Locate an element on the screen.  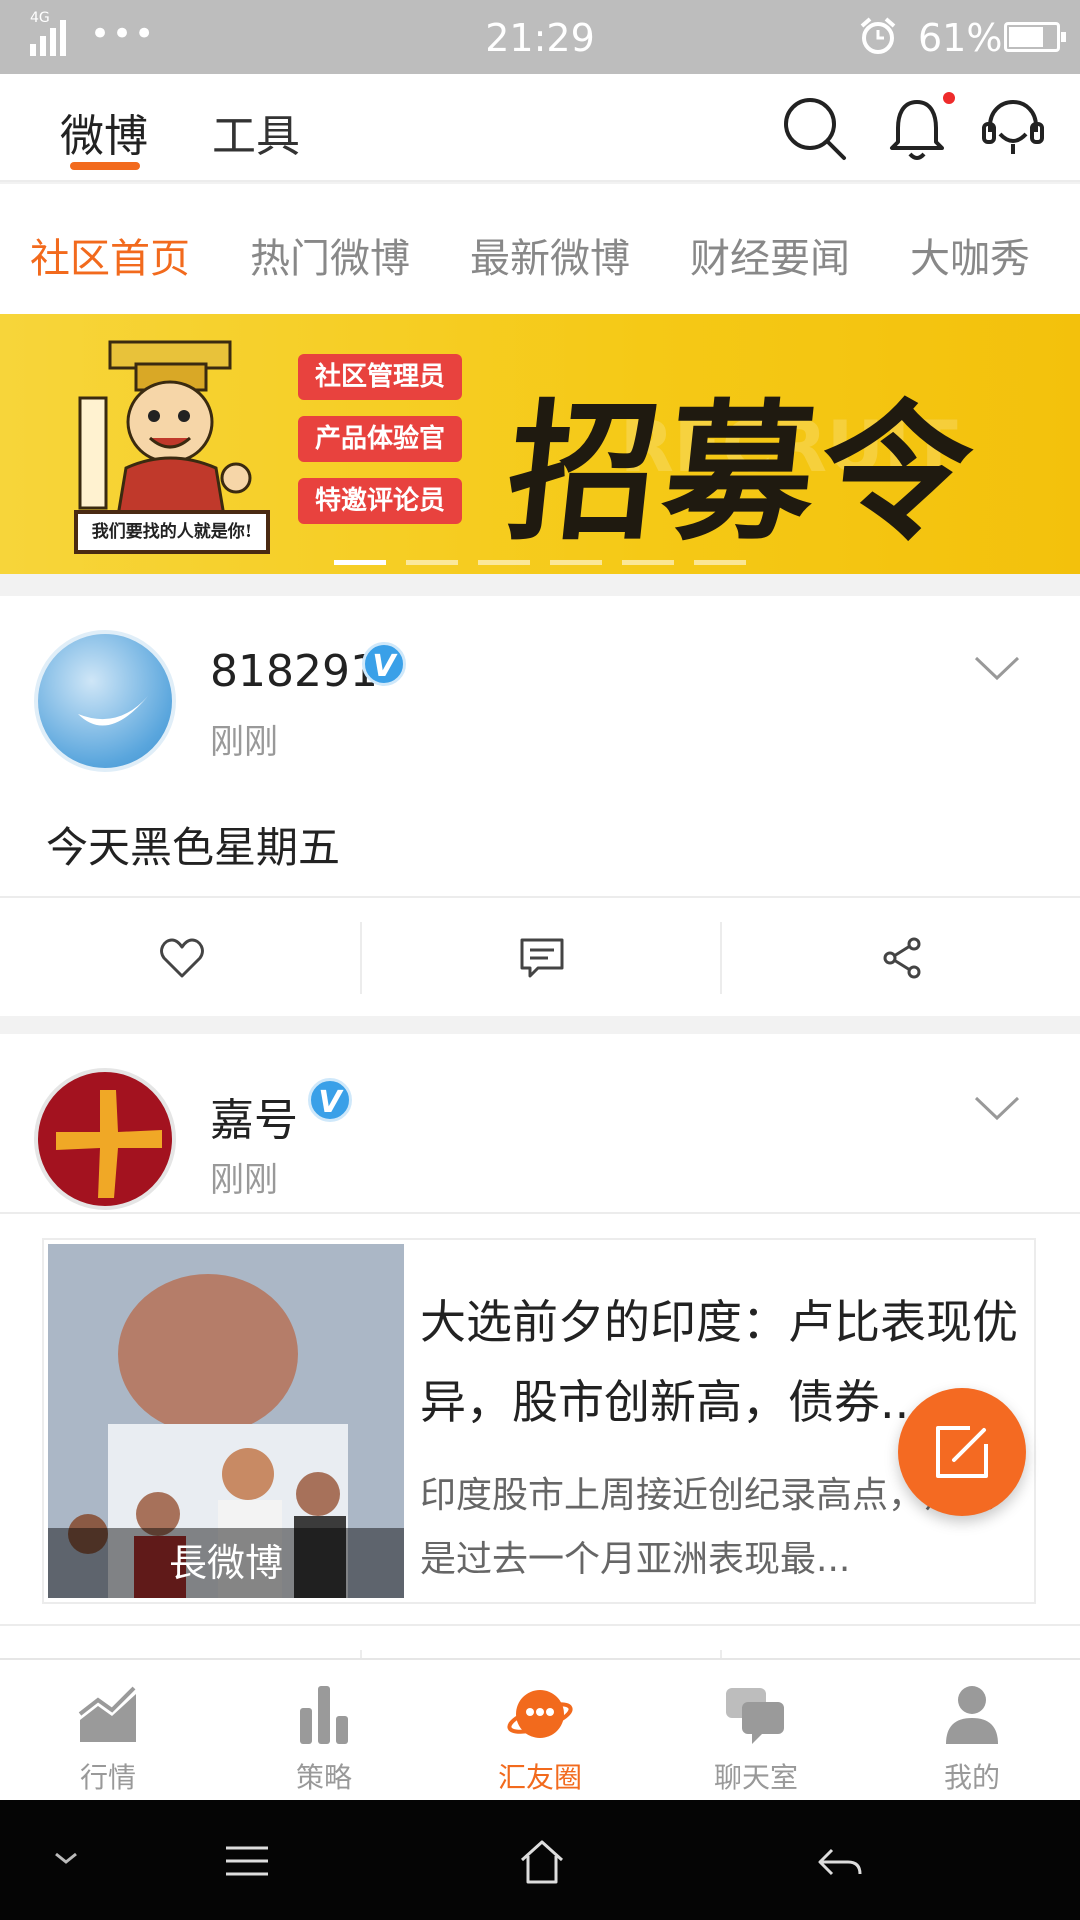
post-author: 嘉号 is located at coordinates (254, 1116).